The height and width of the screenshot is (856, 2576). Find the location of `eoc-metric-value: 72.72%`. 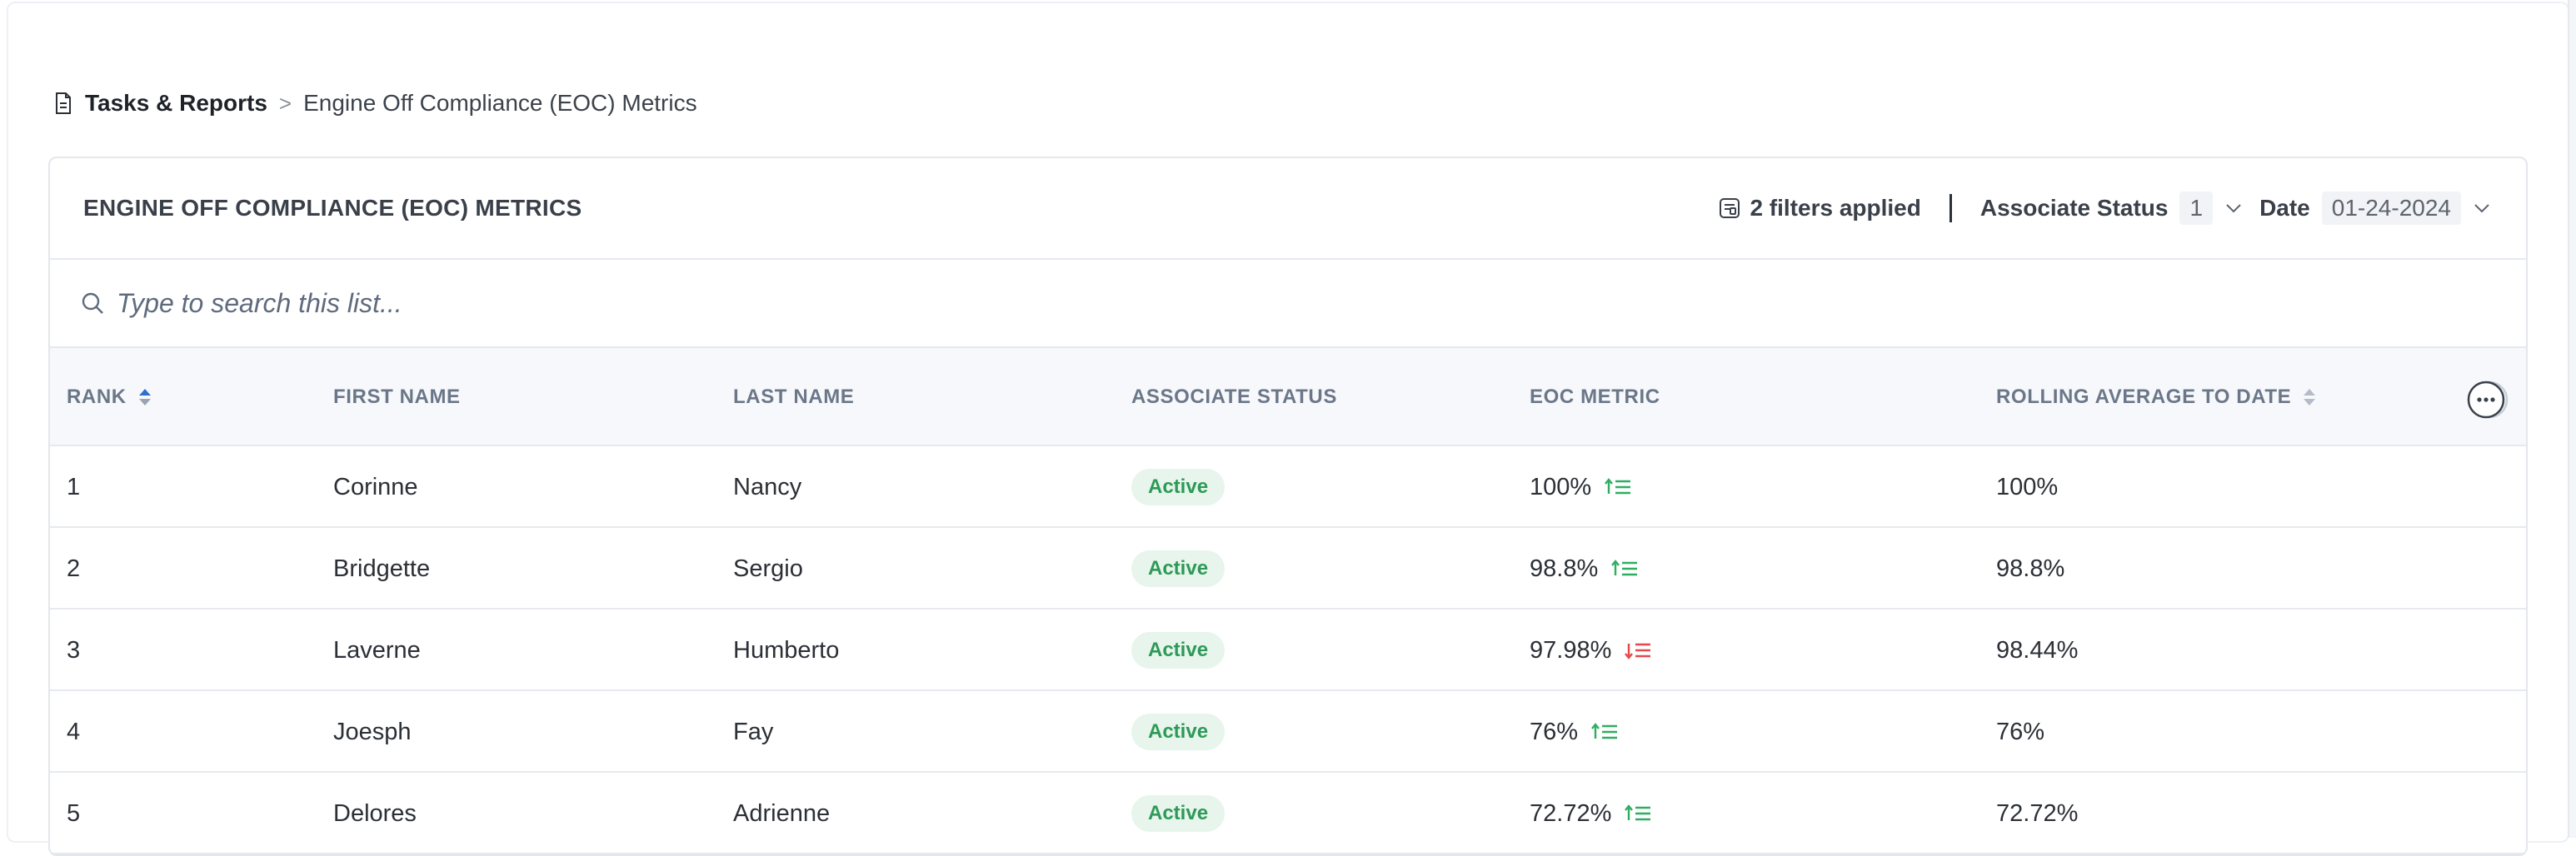

eoc-metric-value: 72.72% is located at coordinates (1571, 813).